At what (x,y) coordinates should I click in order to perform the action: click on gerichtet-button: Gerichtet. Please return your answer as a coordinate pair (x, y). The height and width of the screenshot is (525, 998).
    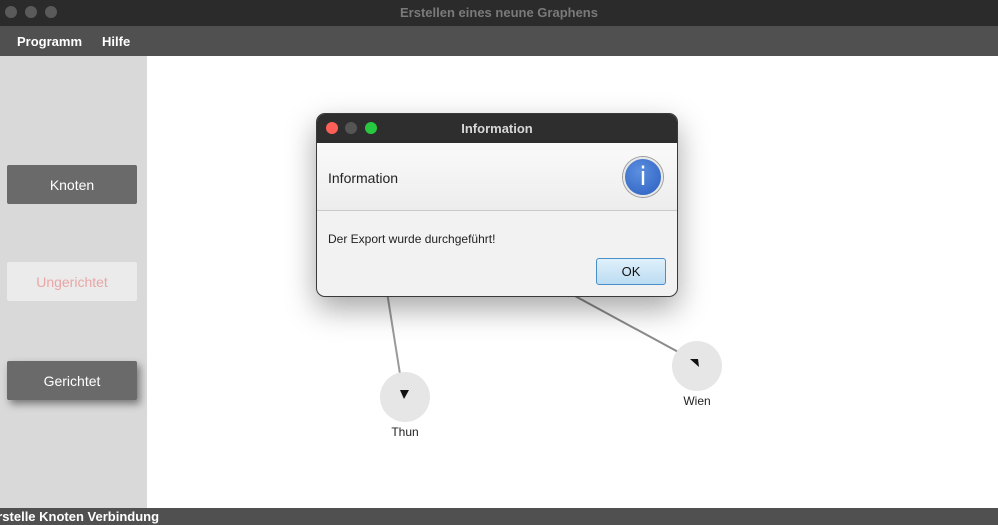
    Looking at the image, I should click on (72, 380).